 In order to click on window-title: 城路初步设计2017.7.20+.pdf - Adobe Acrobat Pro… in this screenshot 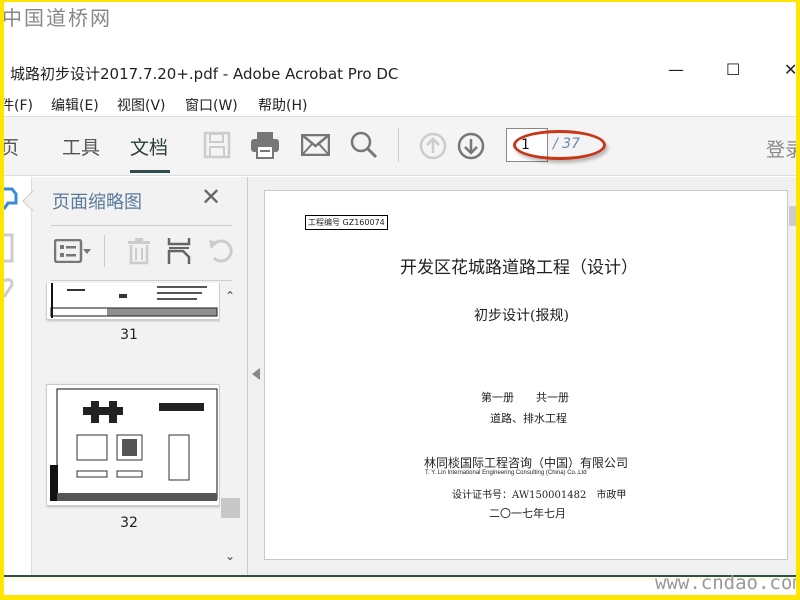, I will do `click(204, 74)`.